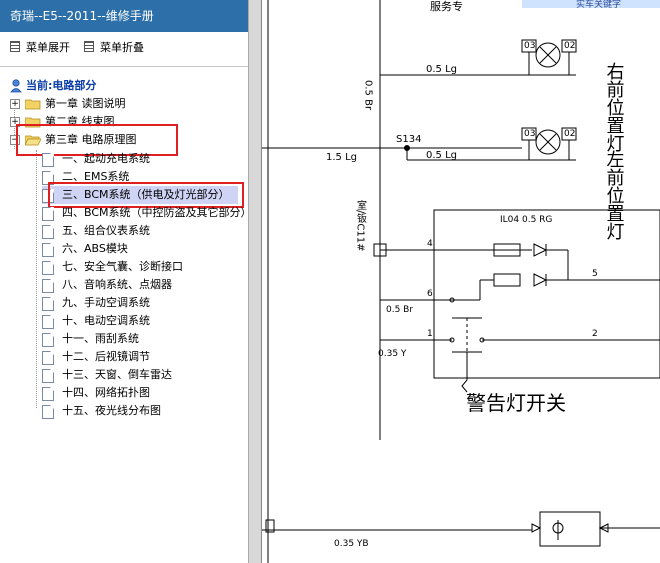  Describe the element at coordinates (85, 103) in the screenshot. I see `chapter-label: 第一章 读图说明` at that location.